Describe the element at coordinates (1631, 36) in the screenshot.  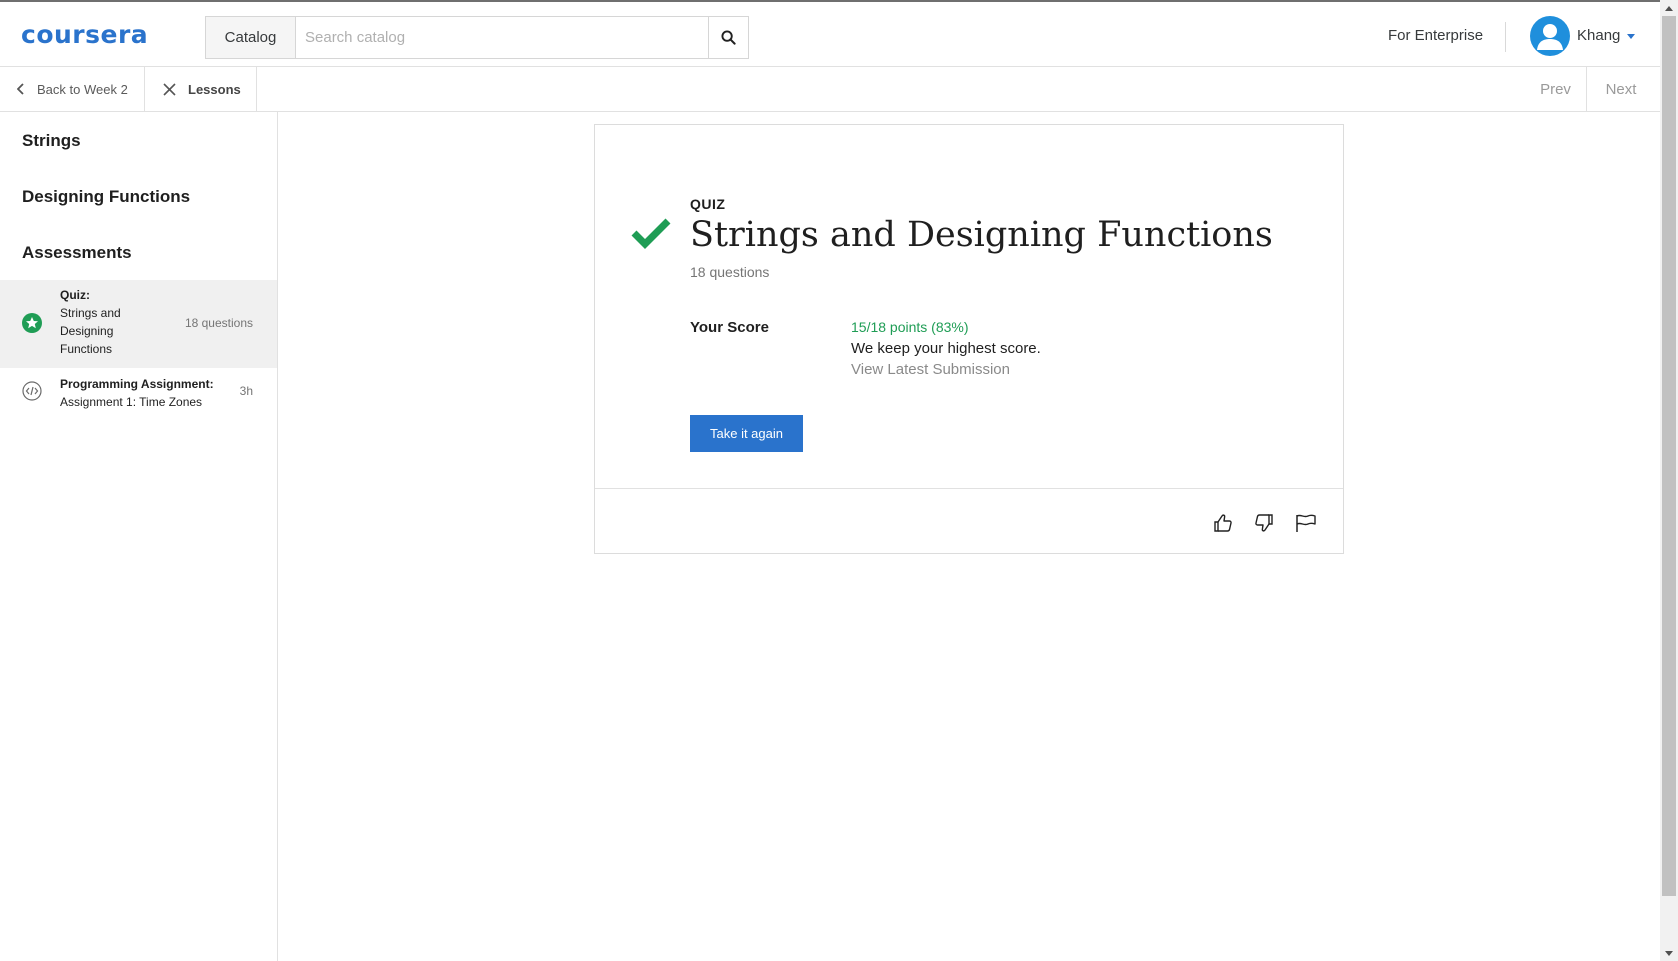
I see `chevron-down-icon` at that location.